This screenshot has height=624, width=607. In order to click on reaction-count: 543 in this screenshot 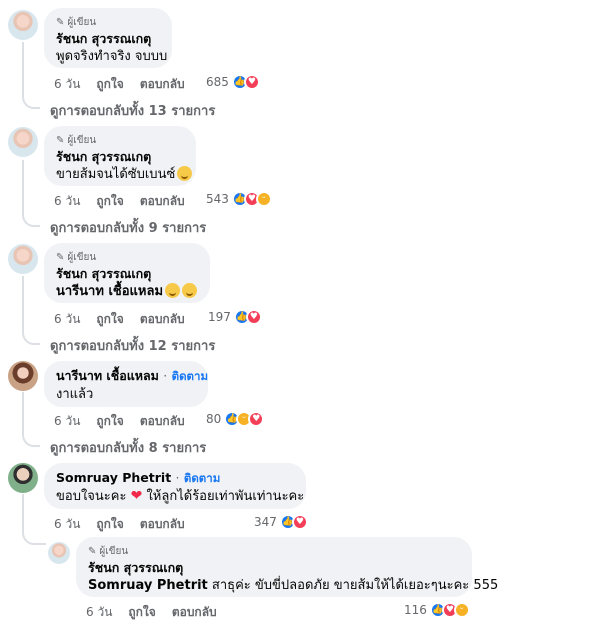, I will do `click(217, 199)`.